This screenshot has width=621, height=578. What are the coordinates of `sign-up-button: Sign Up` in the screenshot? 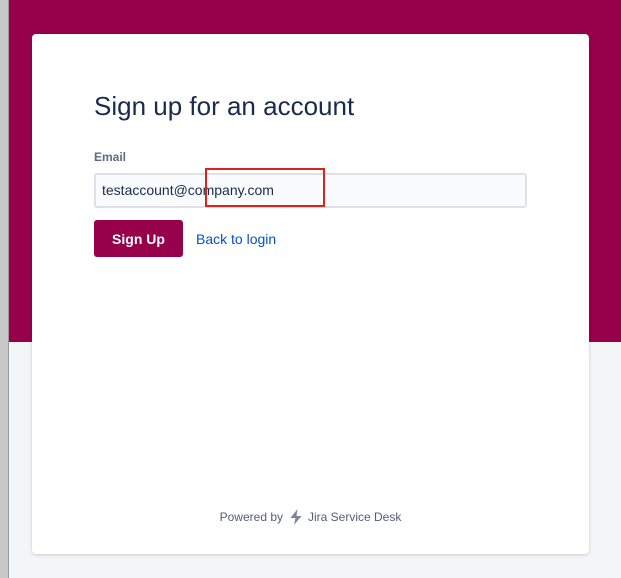 It's located at (138, 238).